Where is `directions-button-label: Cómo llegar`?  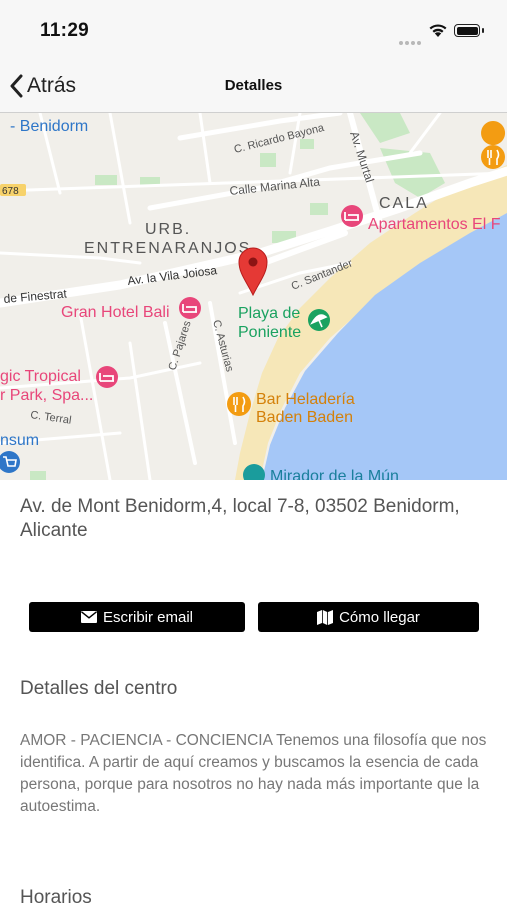 directions-button-label: Cómo llegar is located at coordinates (379, 617).